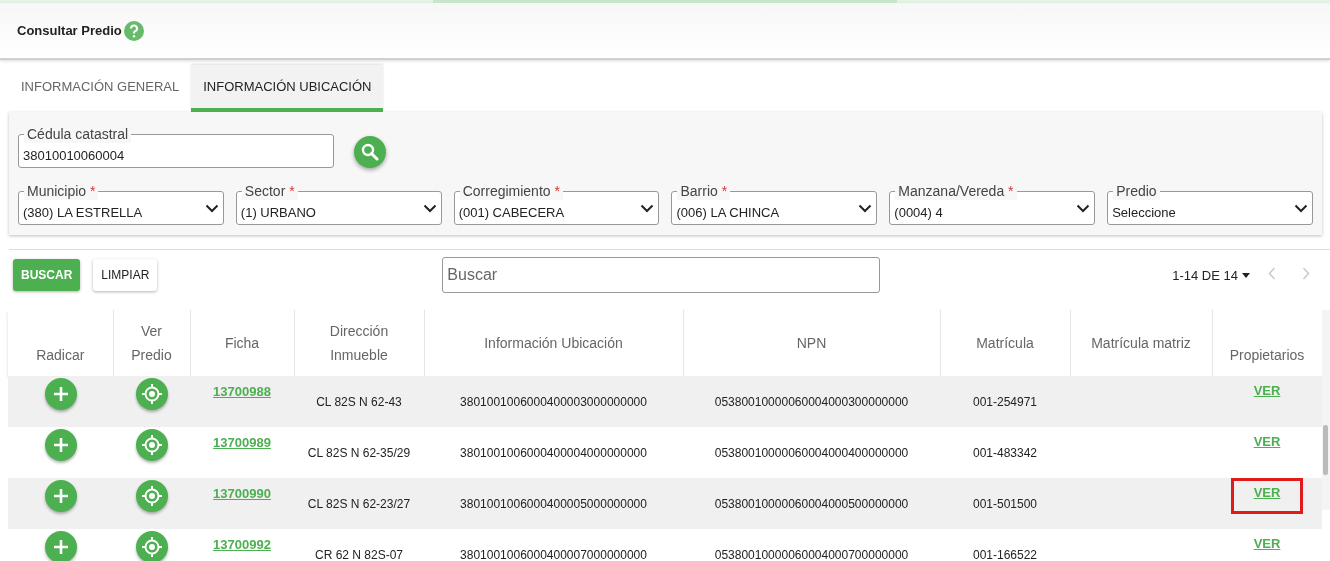 This screenshot has height=561, width=1330. I want to click on table-cell: 001-254971, so click(1005, 401).